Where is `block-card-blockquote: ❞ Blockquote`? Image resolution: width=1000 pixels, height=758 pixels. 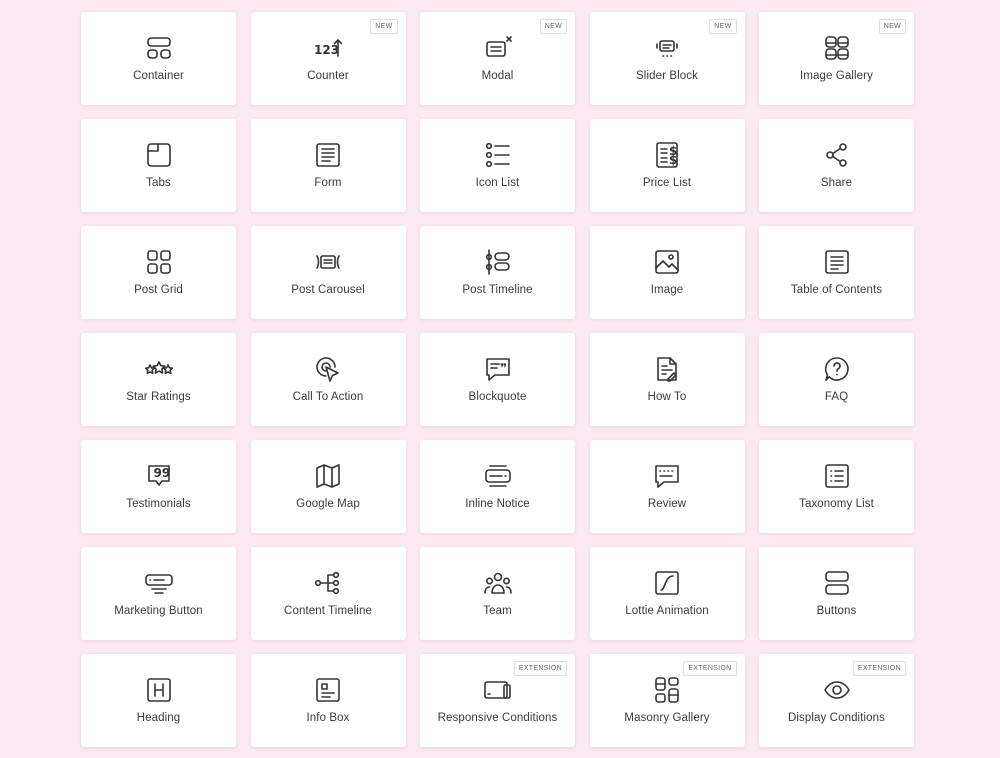
block-card-blockquote: ❞ Blockquote is located at coordinates (497, 379).